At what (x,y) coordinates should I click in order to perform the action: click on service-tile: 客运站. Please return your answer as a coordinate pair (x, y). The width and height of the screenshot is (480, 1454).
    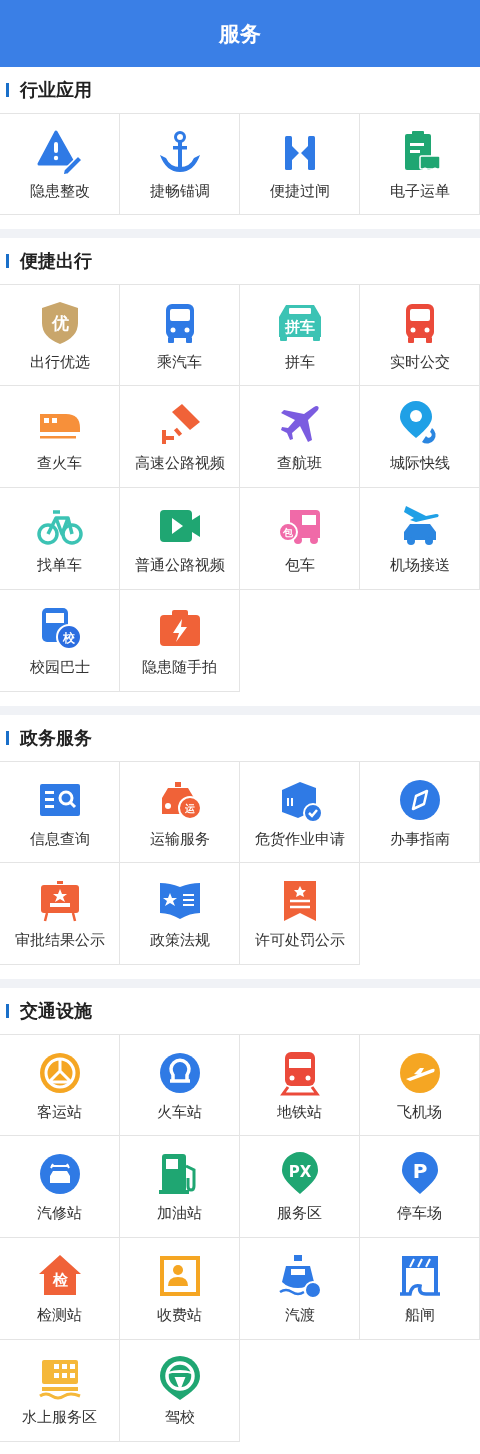
    Looking at the image, I should click on (60, 1085).